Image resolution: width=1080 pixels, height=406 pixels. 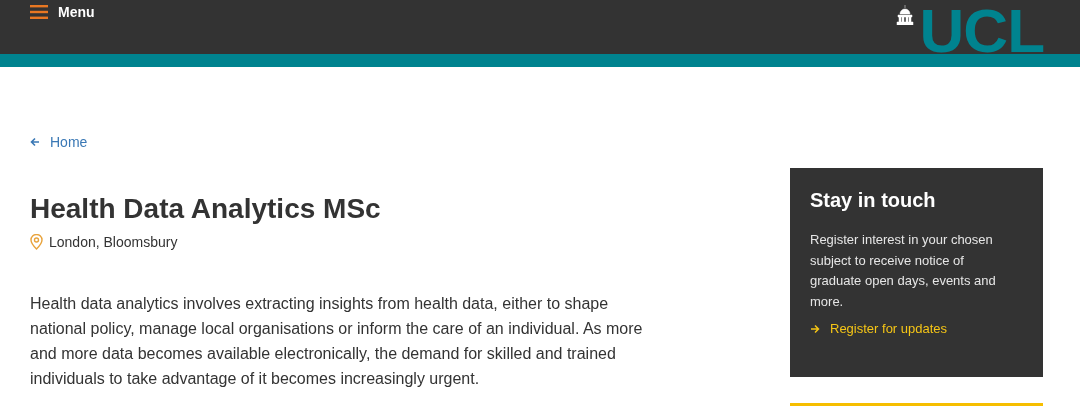 What do you see at coordinates (206, 209) in the screenshot?
I see `page-title: Health Data Analytics MSc` at bounding box center [206, 209].